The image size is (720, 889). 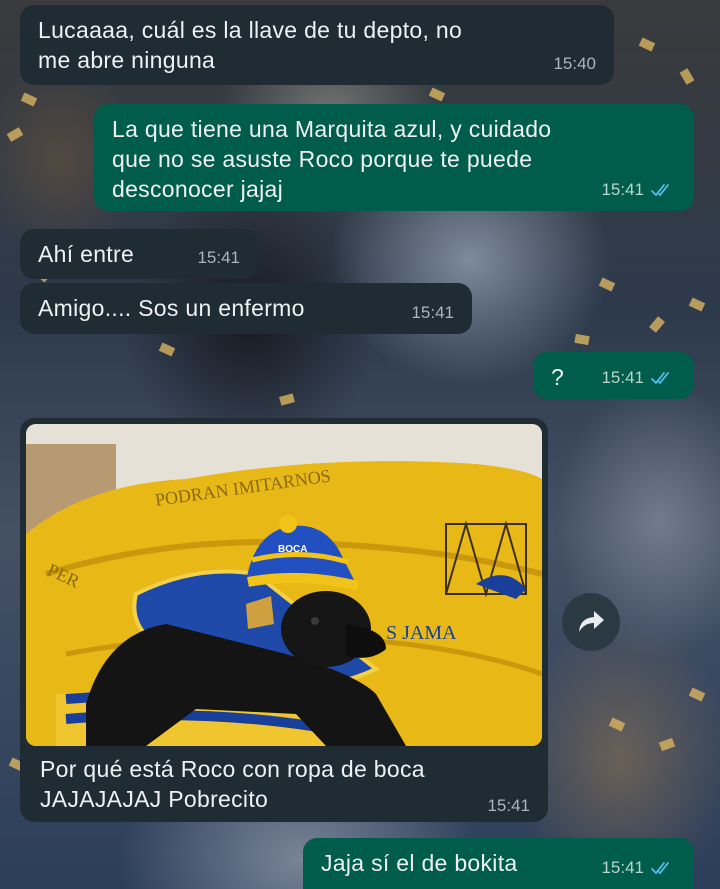 What do you see at coordinates (421, 633) in the screenshot?
I see `flag-text-right: S JAMA` at bounding box center [421, 633].